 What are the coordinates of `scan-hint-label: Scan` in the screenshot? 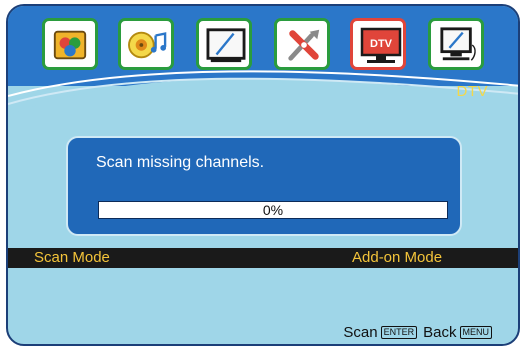 It's located at (360, 332).